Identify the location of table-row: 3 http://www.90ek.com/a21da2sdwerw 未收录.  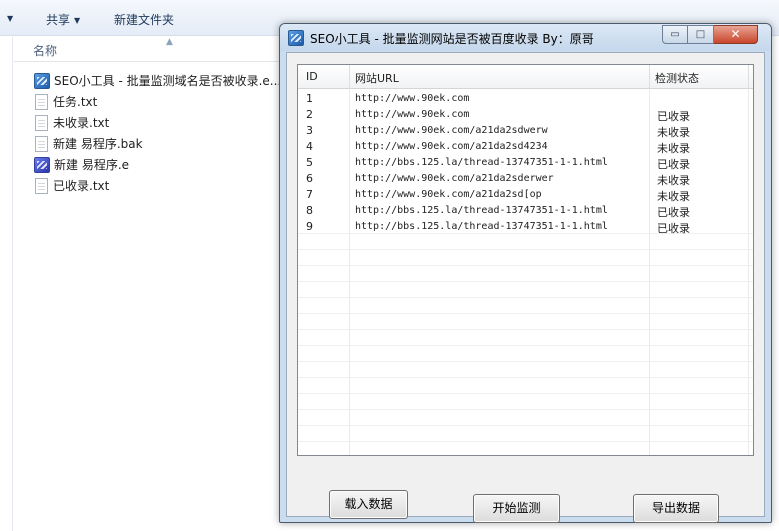
(525, 130).